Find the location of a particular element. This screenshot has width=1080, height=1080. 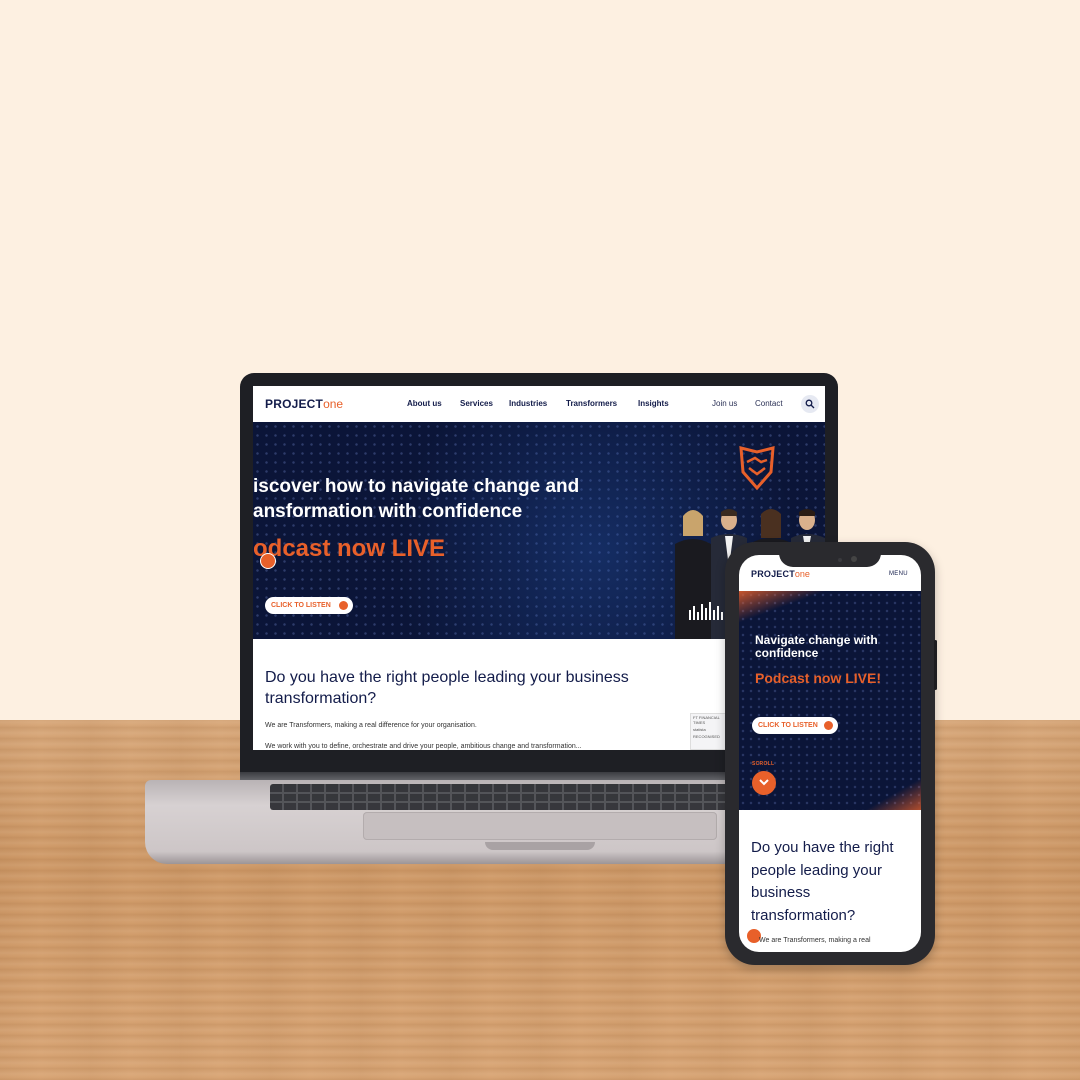

statista-logo: statista is located at coordinates (699, 729).